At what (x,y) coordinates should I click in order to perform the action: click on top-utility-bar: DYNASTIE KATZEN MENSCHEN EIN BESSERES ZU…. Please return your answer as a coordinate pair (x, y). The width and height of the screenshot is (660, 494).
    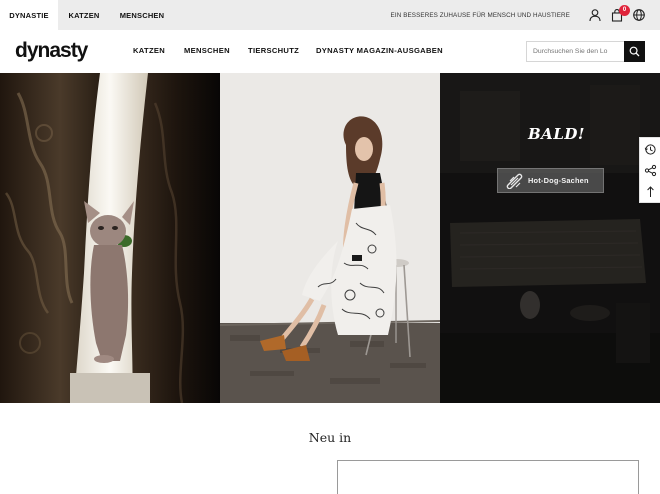
    Looking at the image, I should click on (330, 15).